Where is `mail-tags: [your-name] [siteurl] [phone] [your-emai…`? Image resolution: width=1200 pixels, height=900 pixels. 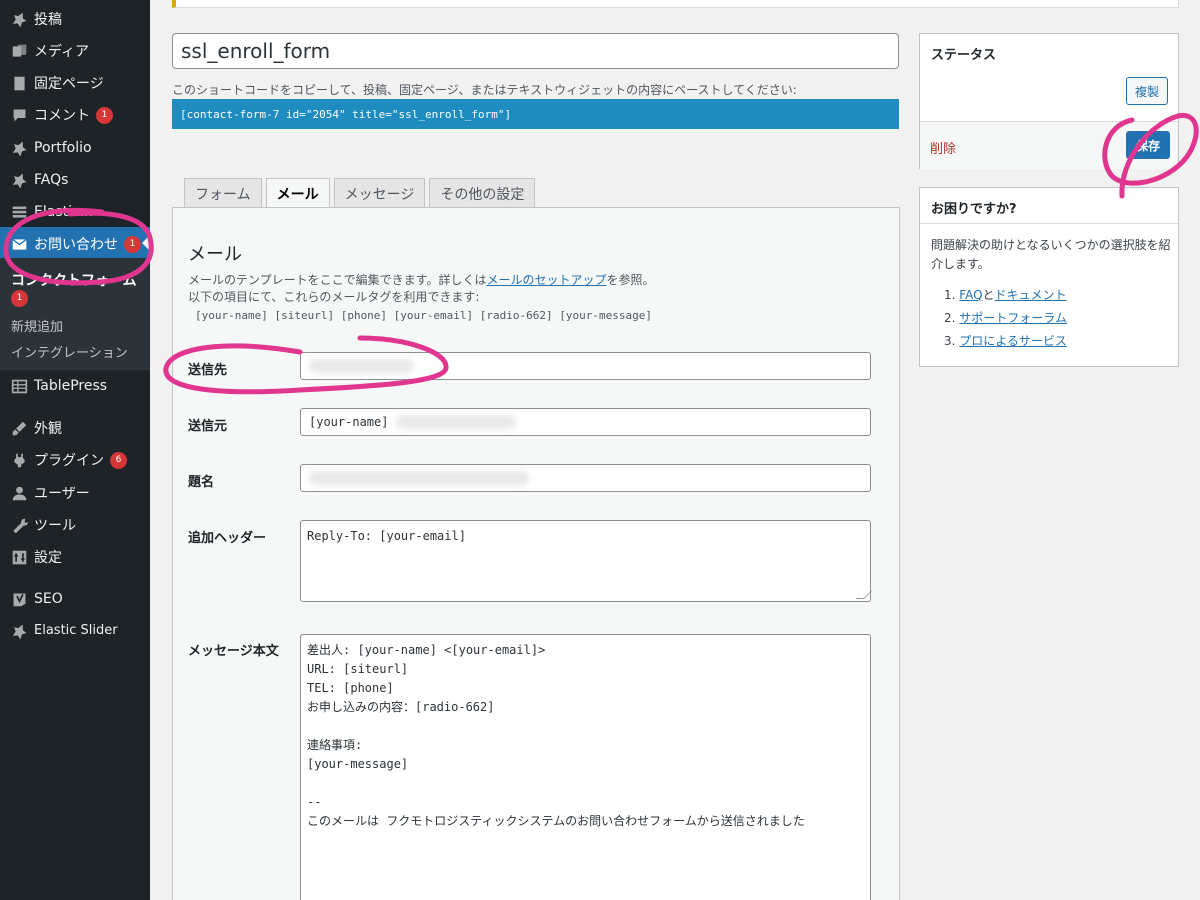
mail-tags: [your-name] [siteurl] [phone] [your-emai… is located at coordinates (423, 315).